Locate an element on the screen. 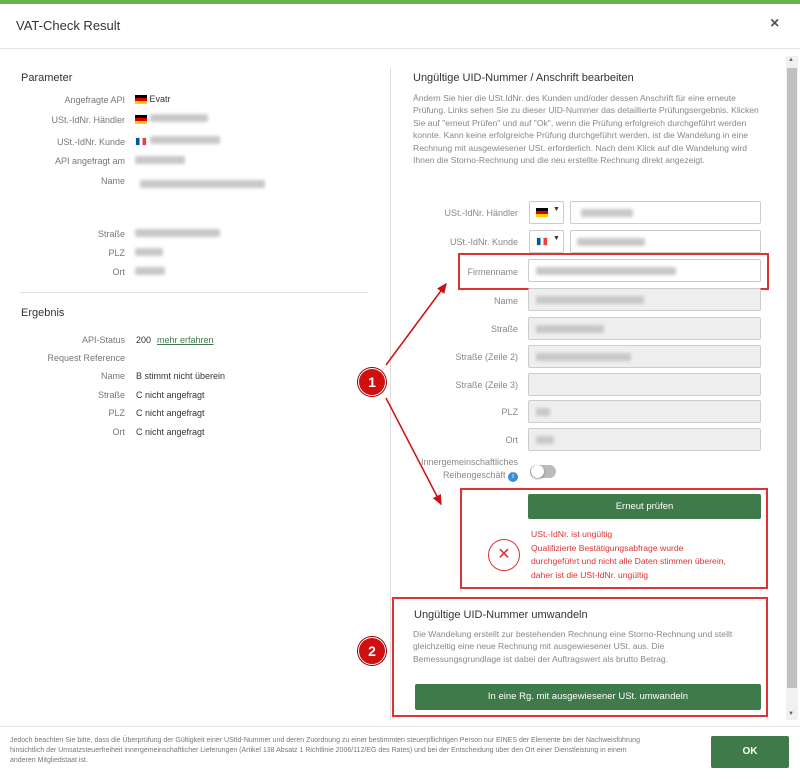 This screenshot has width=800, height=779. arrow-to-firmenname is located at coordinates (416, 324).